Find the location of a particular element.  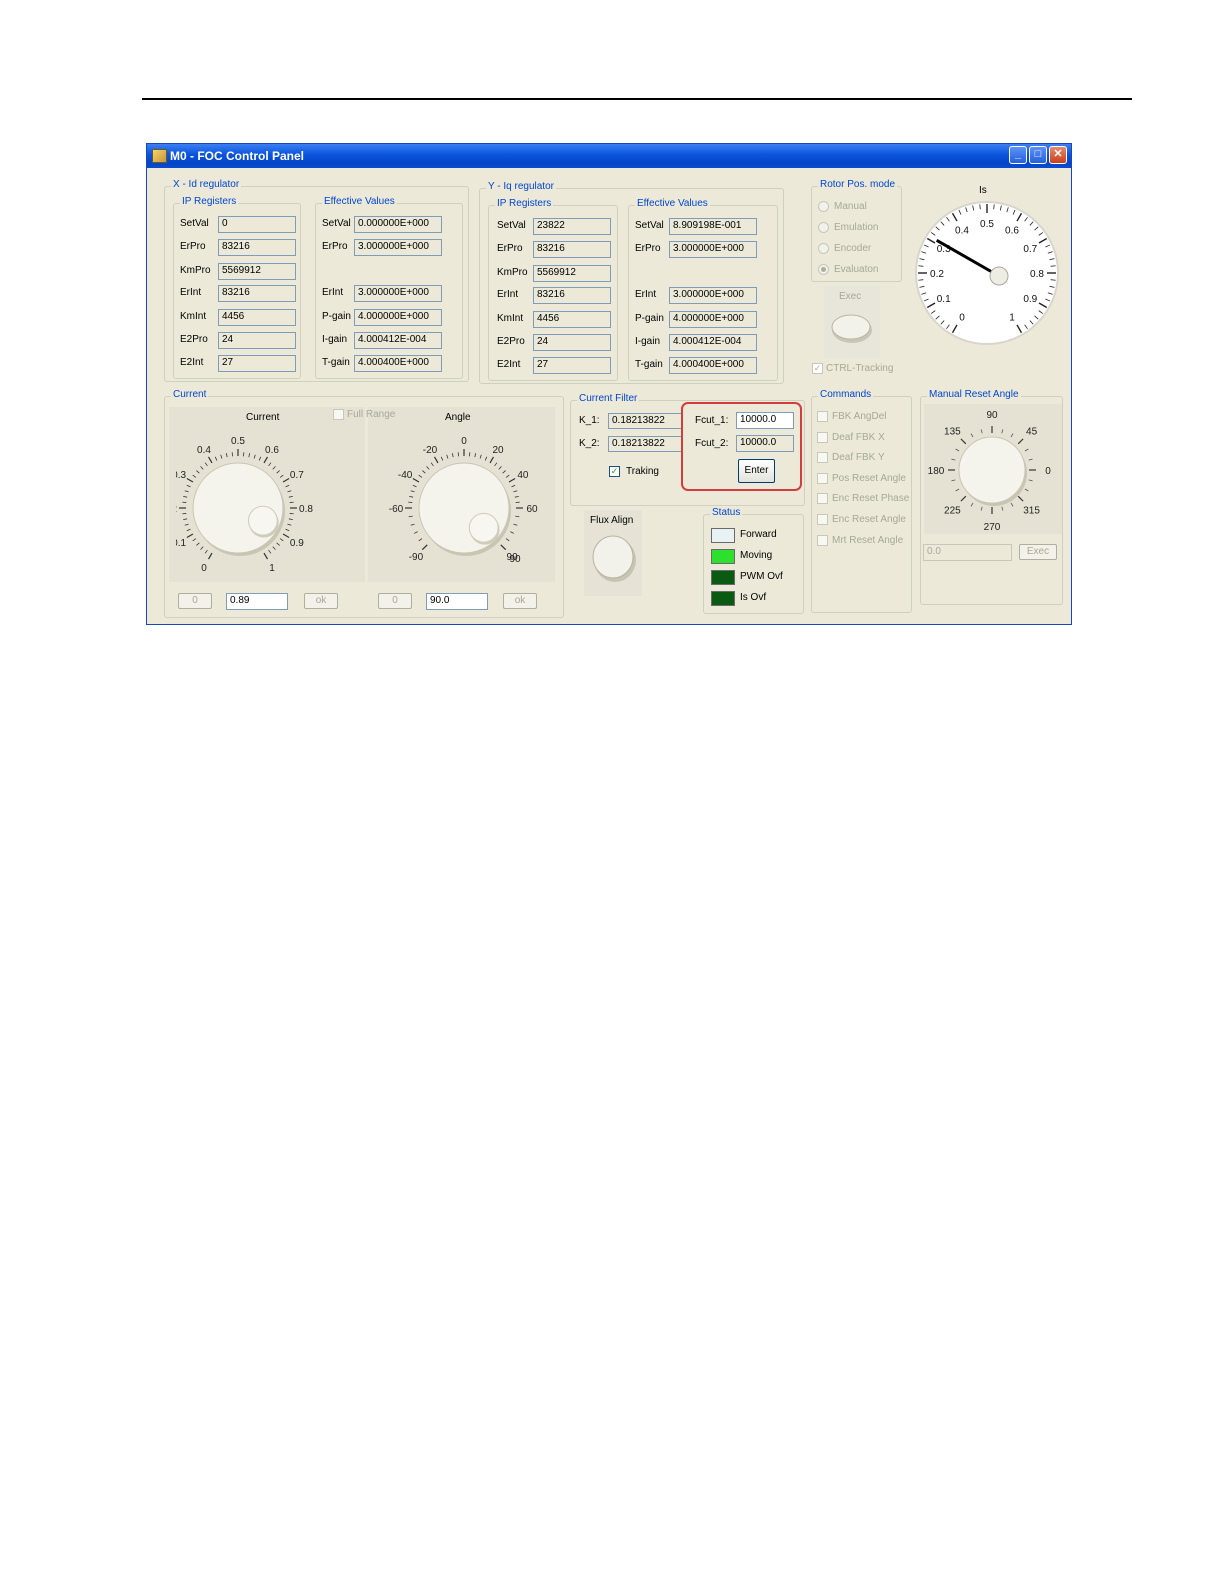

minimize-button: _ is located at coordinates (1018, 155).